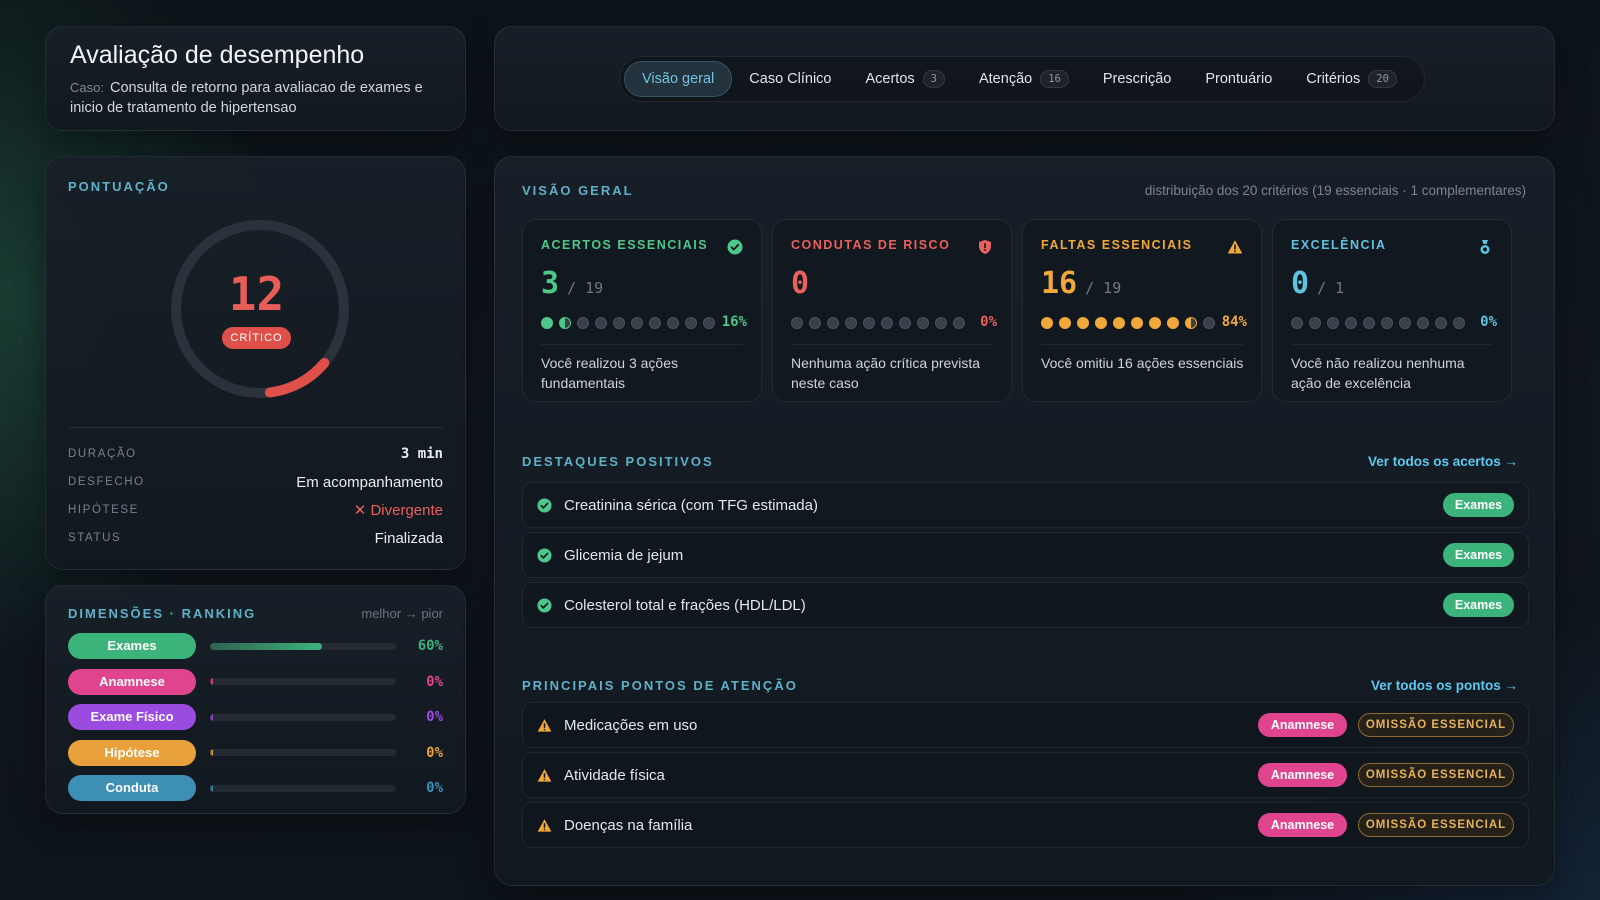  I want to click on tab-visao-geral: Visão geral, so click(678, 79).